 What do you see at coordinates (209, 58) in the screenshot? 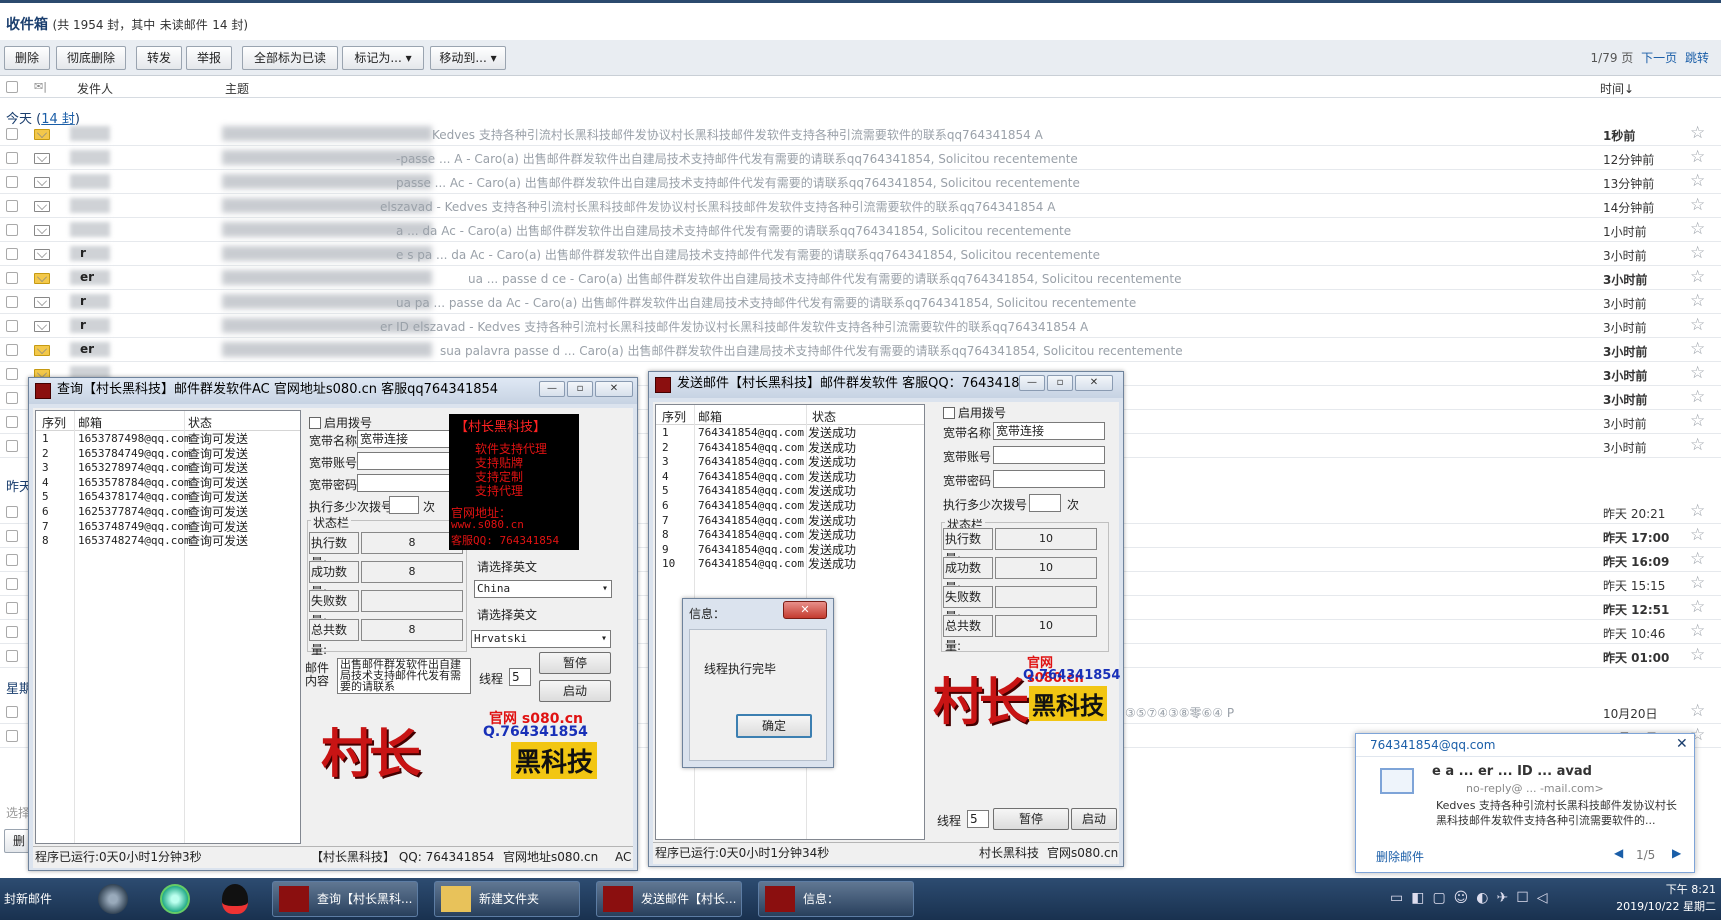
I see `report-button: 举报` at bounding box center [209, 58].